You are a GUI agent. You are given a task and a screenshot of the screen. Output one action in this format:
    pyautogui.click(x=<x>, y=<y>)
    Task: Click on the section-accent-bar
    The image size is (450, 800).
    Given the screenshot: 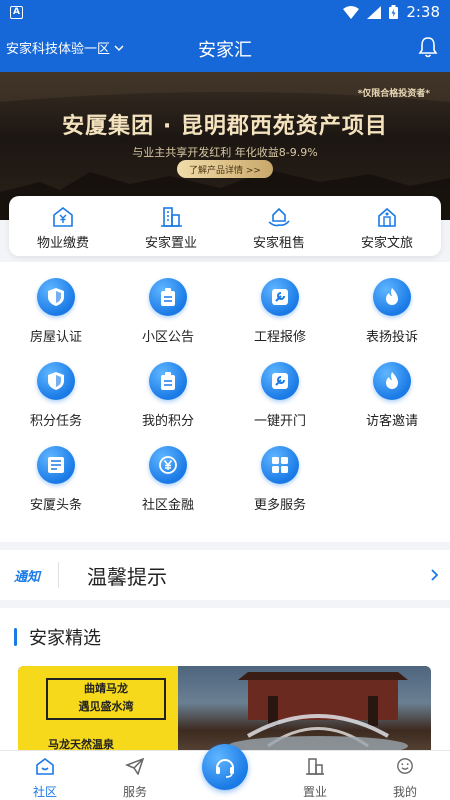 What is the action you would take?
    pyautogui.click(x=15, y=637)
    